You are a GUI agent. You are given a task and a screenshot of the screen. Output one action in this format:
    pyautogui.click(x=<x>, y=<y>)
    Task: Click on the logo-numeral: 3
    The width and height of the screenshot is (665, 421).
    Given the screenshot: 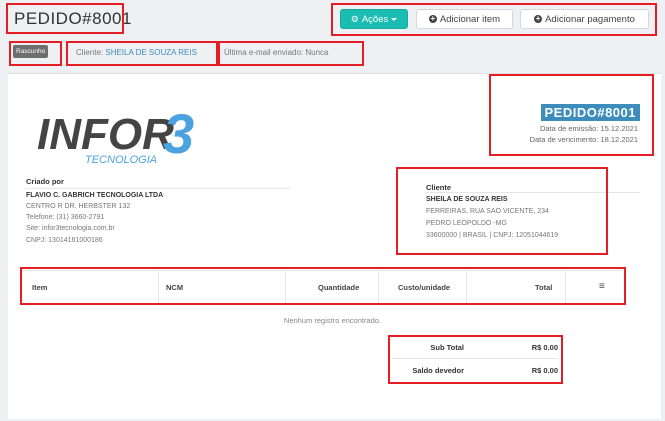 What is the action you would take?
    pyautogui.click(x=178, y=136)
    